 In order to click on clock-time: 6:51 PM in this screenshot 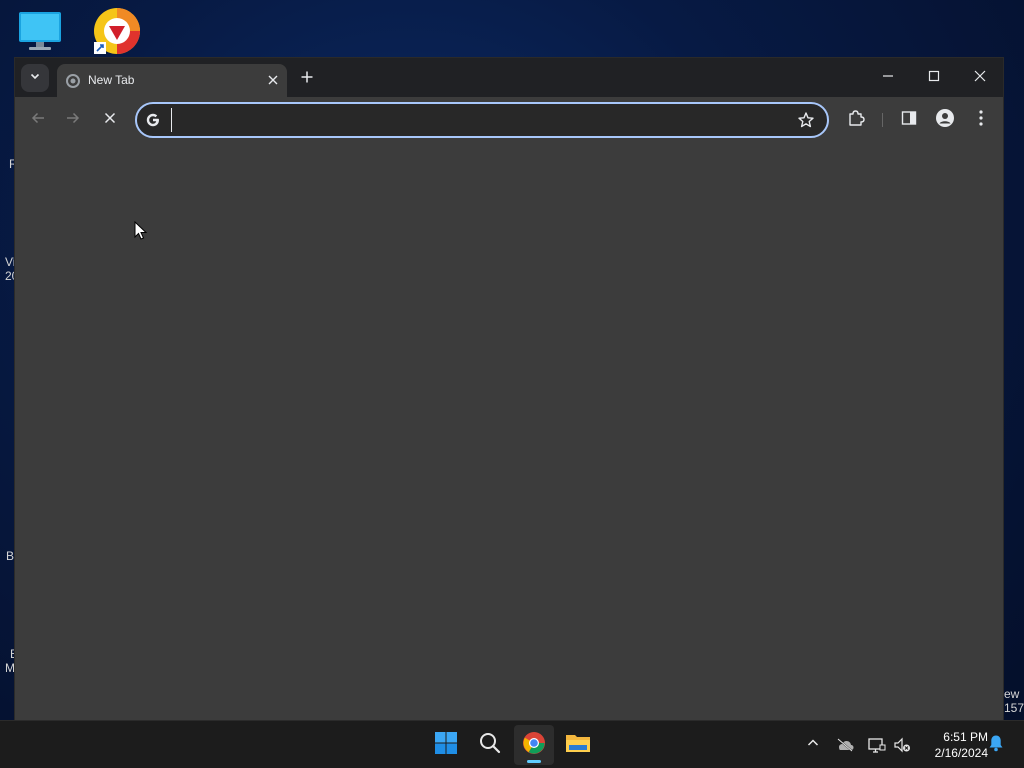, I will do `click(965, 737)`.